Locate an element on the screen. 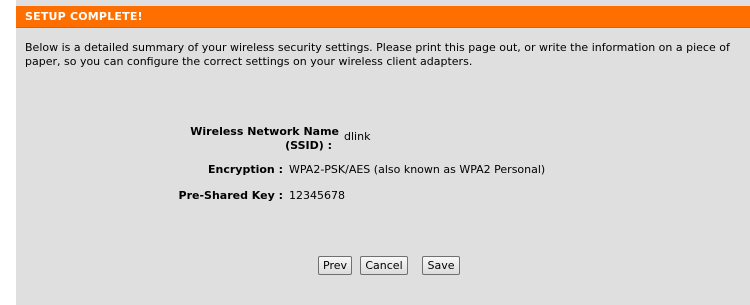 The width and height of the screenshot is (750, 305). pre-shared-key-label: Pre-Shared Key : is located at coordinates (230, 195).